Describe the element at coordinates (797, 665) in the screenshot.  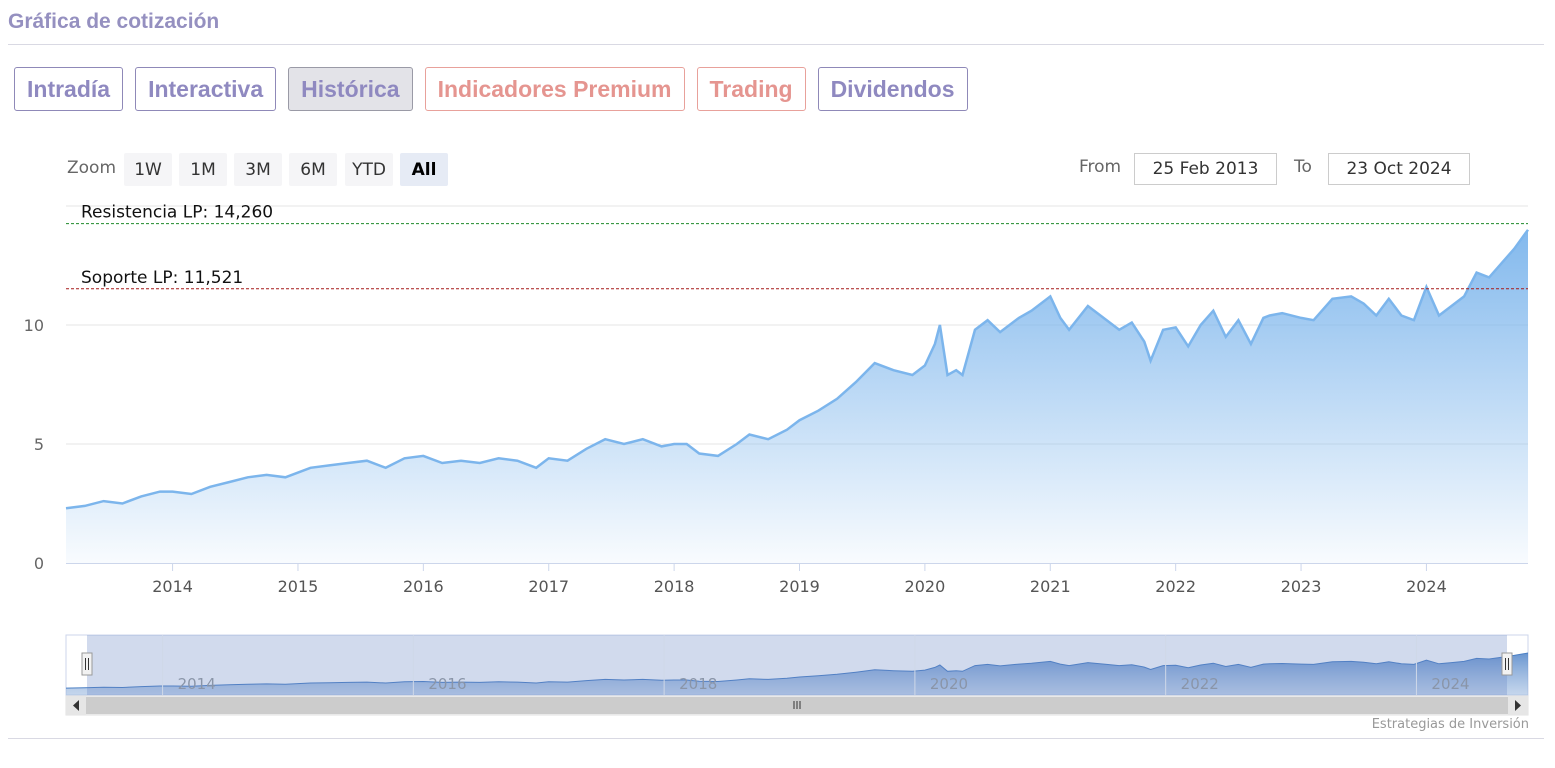
I see `navigator-mask` at that location.